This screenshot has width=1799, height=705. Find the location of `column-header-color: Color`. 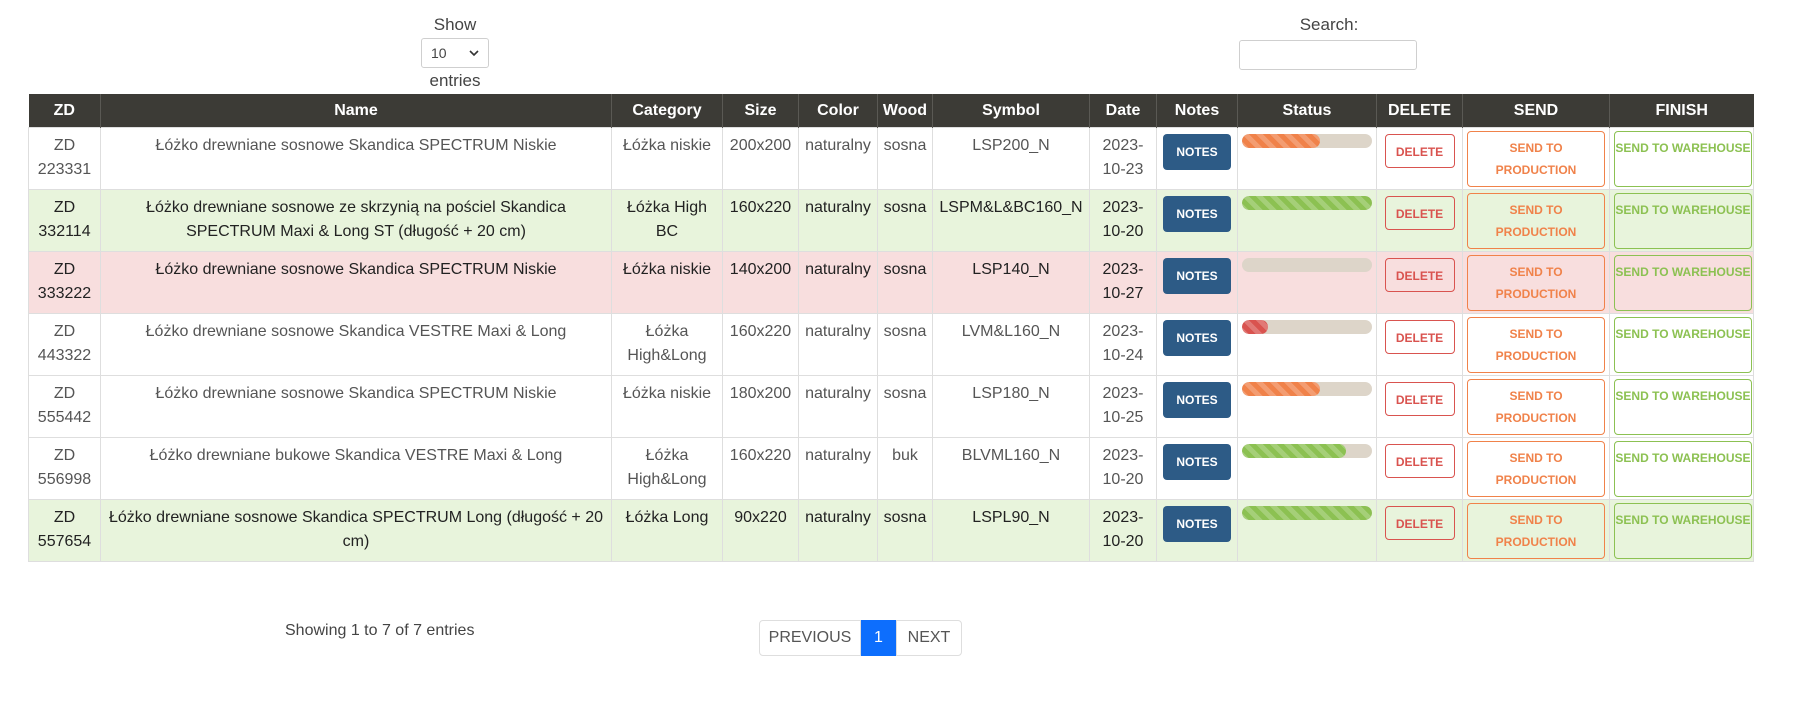

column-header-color: Color is located at coordinates (838, 111).